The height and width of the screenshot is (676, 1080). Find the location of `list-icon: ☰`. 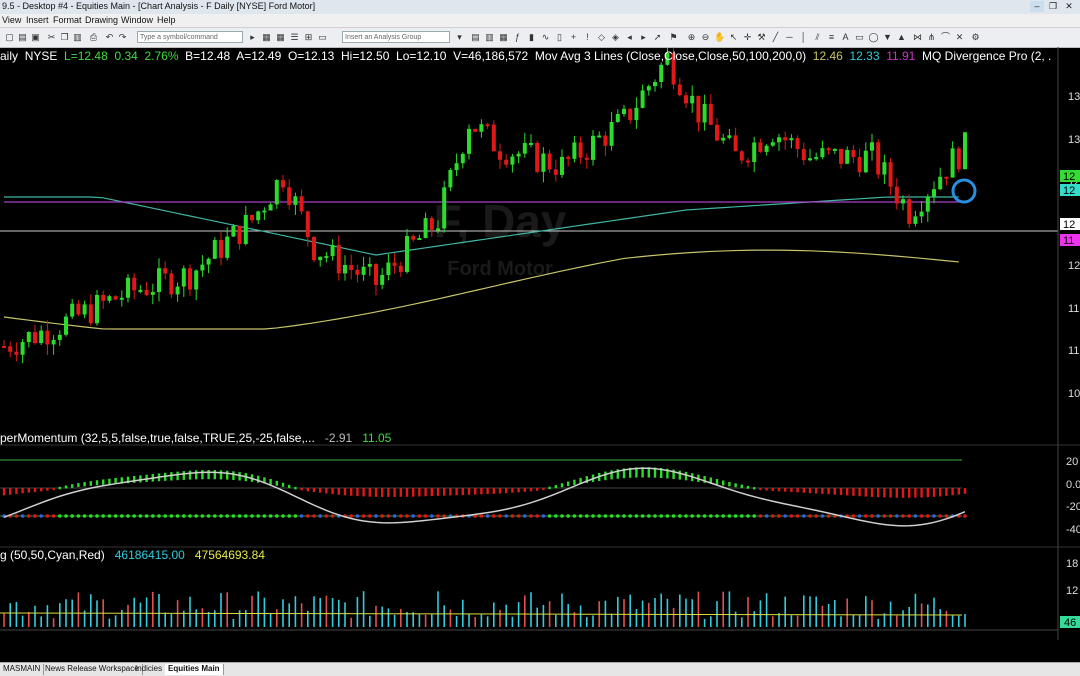

list-icon: ☰ is located at coordinates (294, 37).